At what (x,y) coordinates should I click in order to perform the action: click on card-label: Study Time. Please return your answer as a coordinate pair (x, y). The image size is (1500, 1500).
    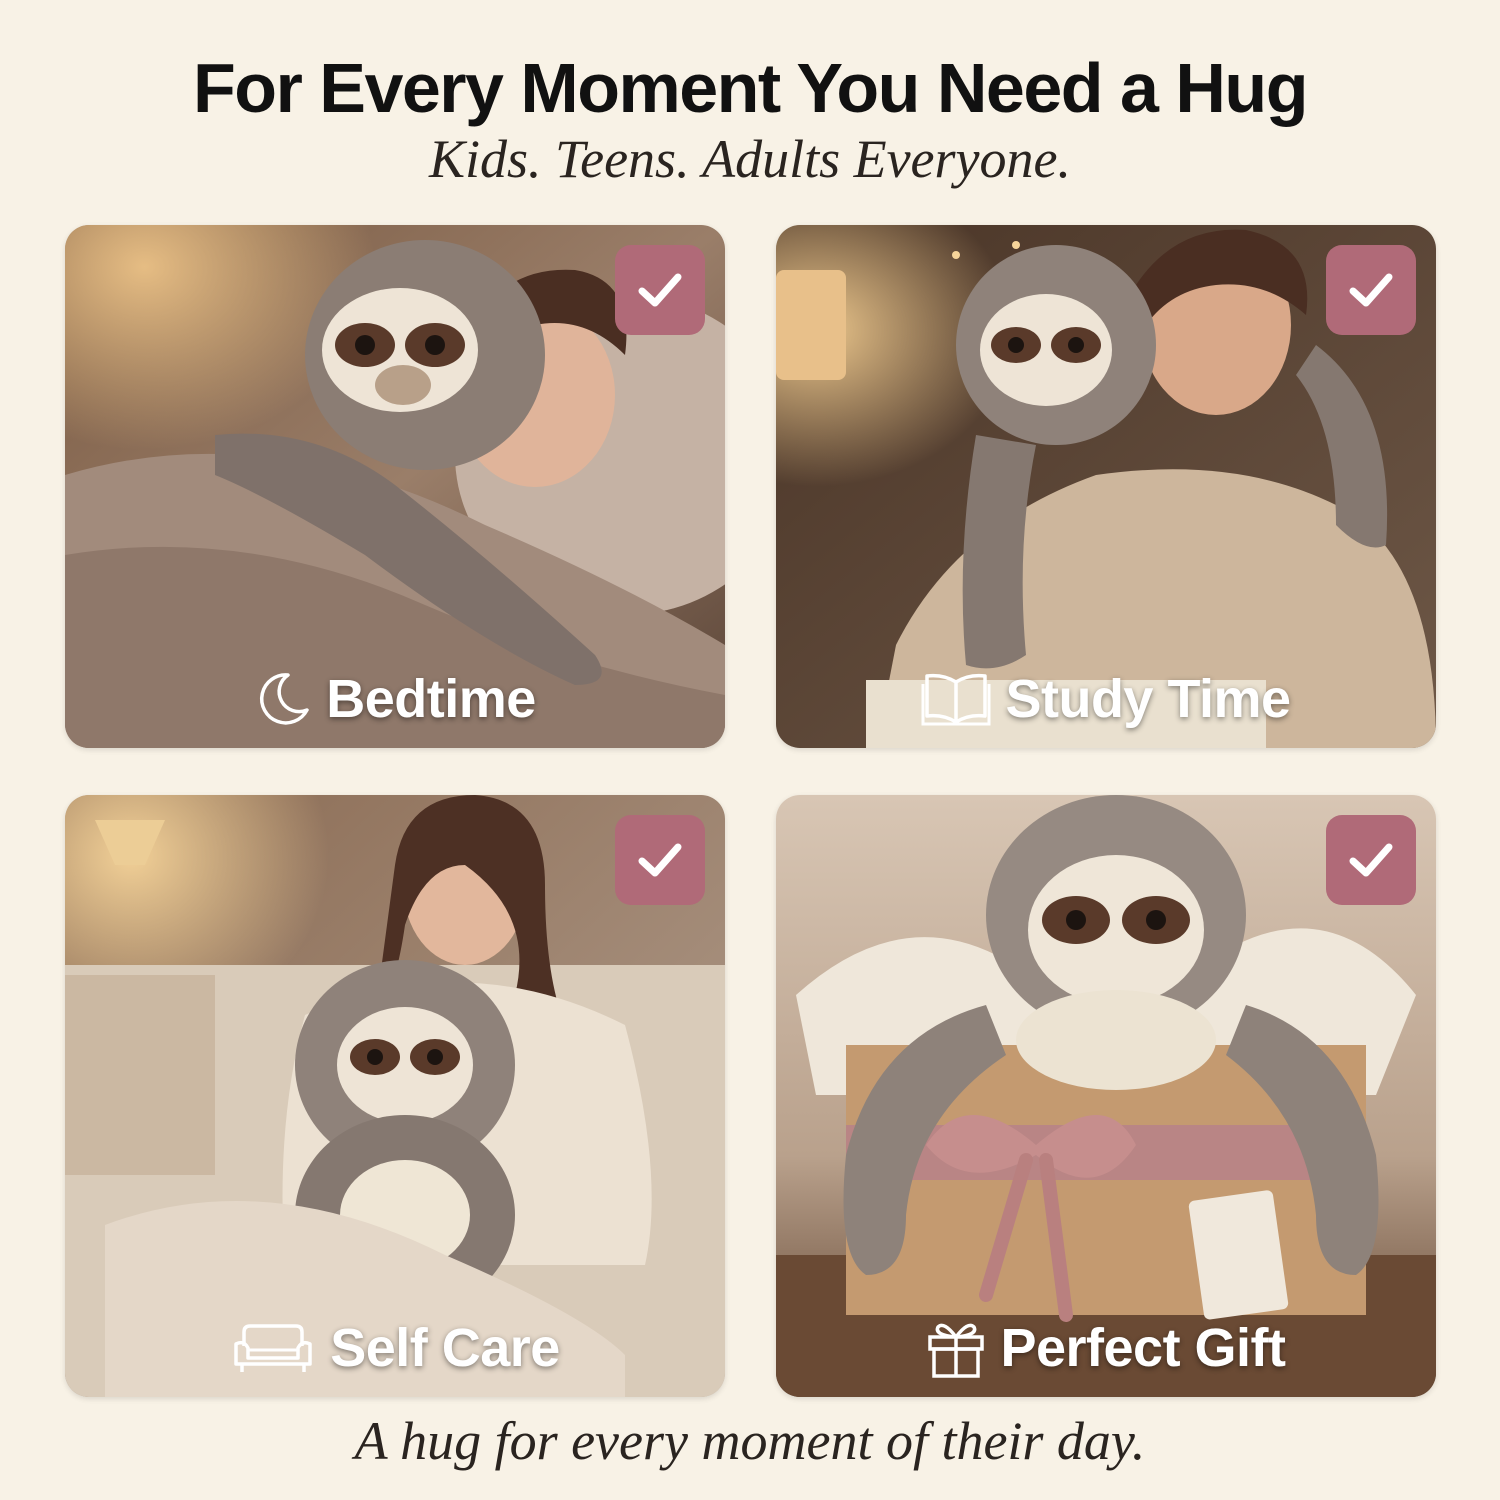
    Looking at the image, I should click on (1106, 699).